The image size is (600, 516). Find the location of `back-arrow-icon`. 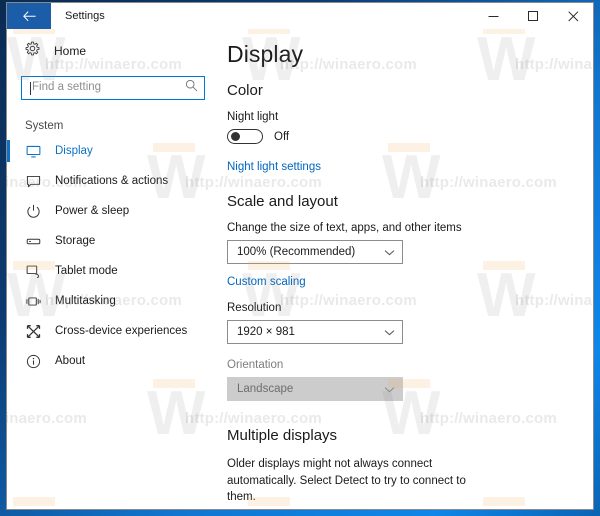

back-arrow-icon is located at coordinates (29, 16).